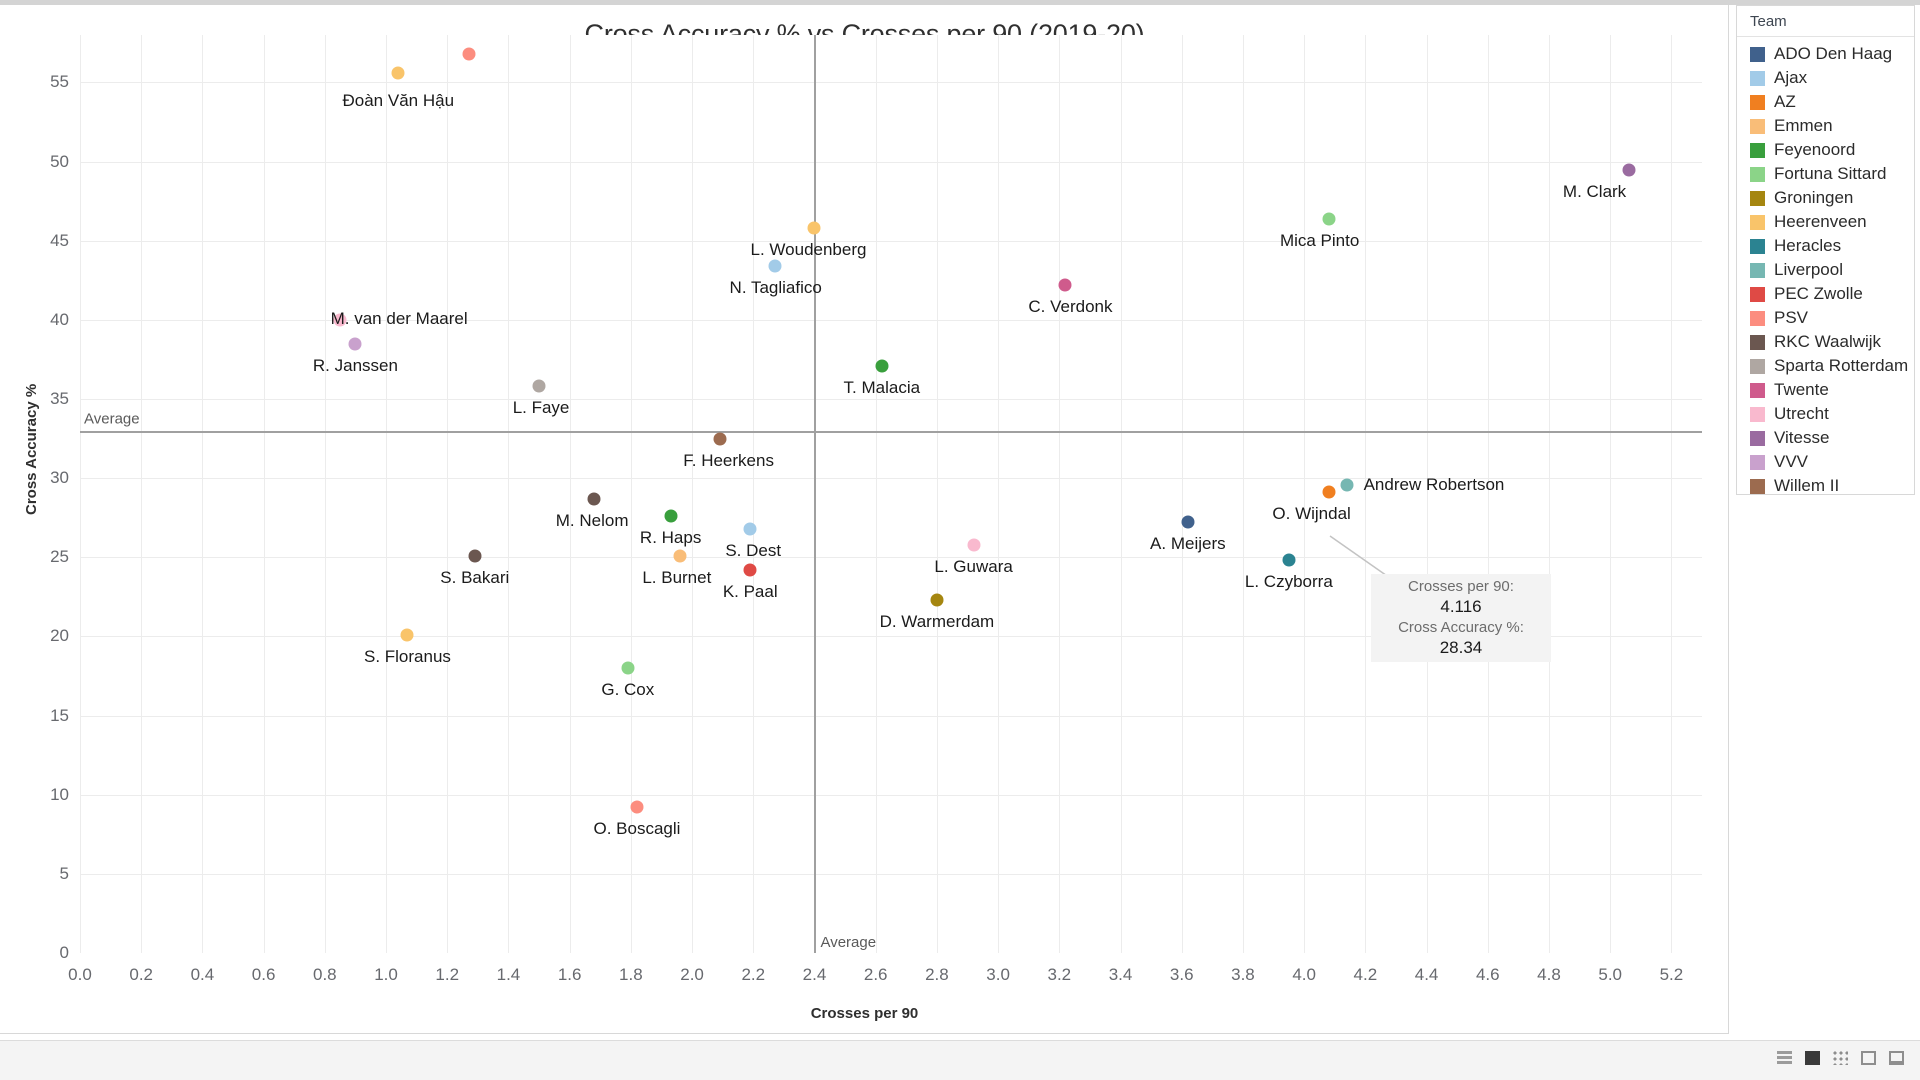 The image size is (1920, 1080). I want to click on x-axis-tick-label: 2.8, so click(937, 974).